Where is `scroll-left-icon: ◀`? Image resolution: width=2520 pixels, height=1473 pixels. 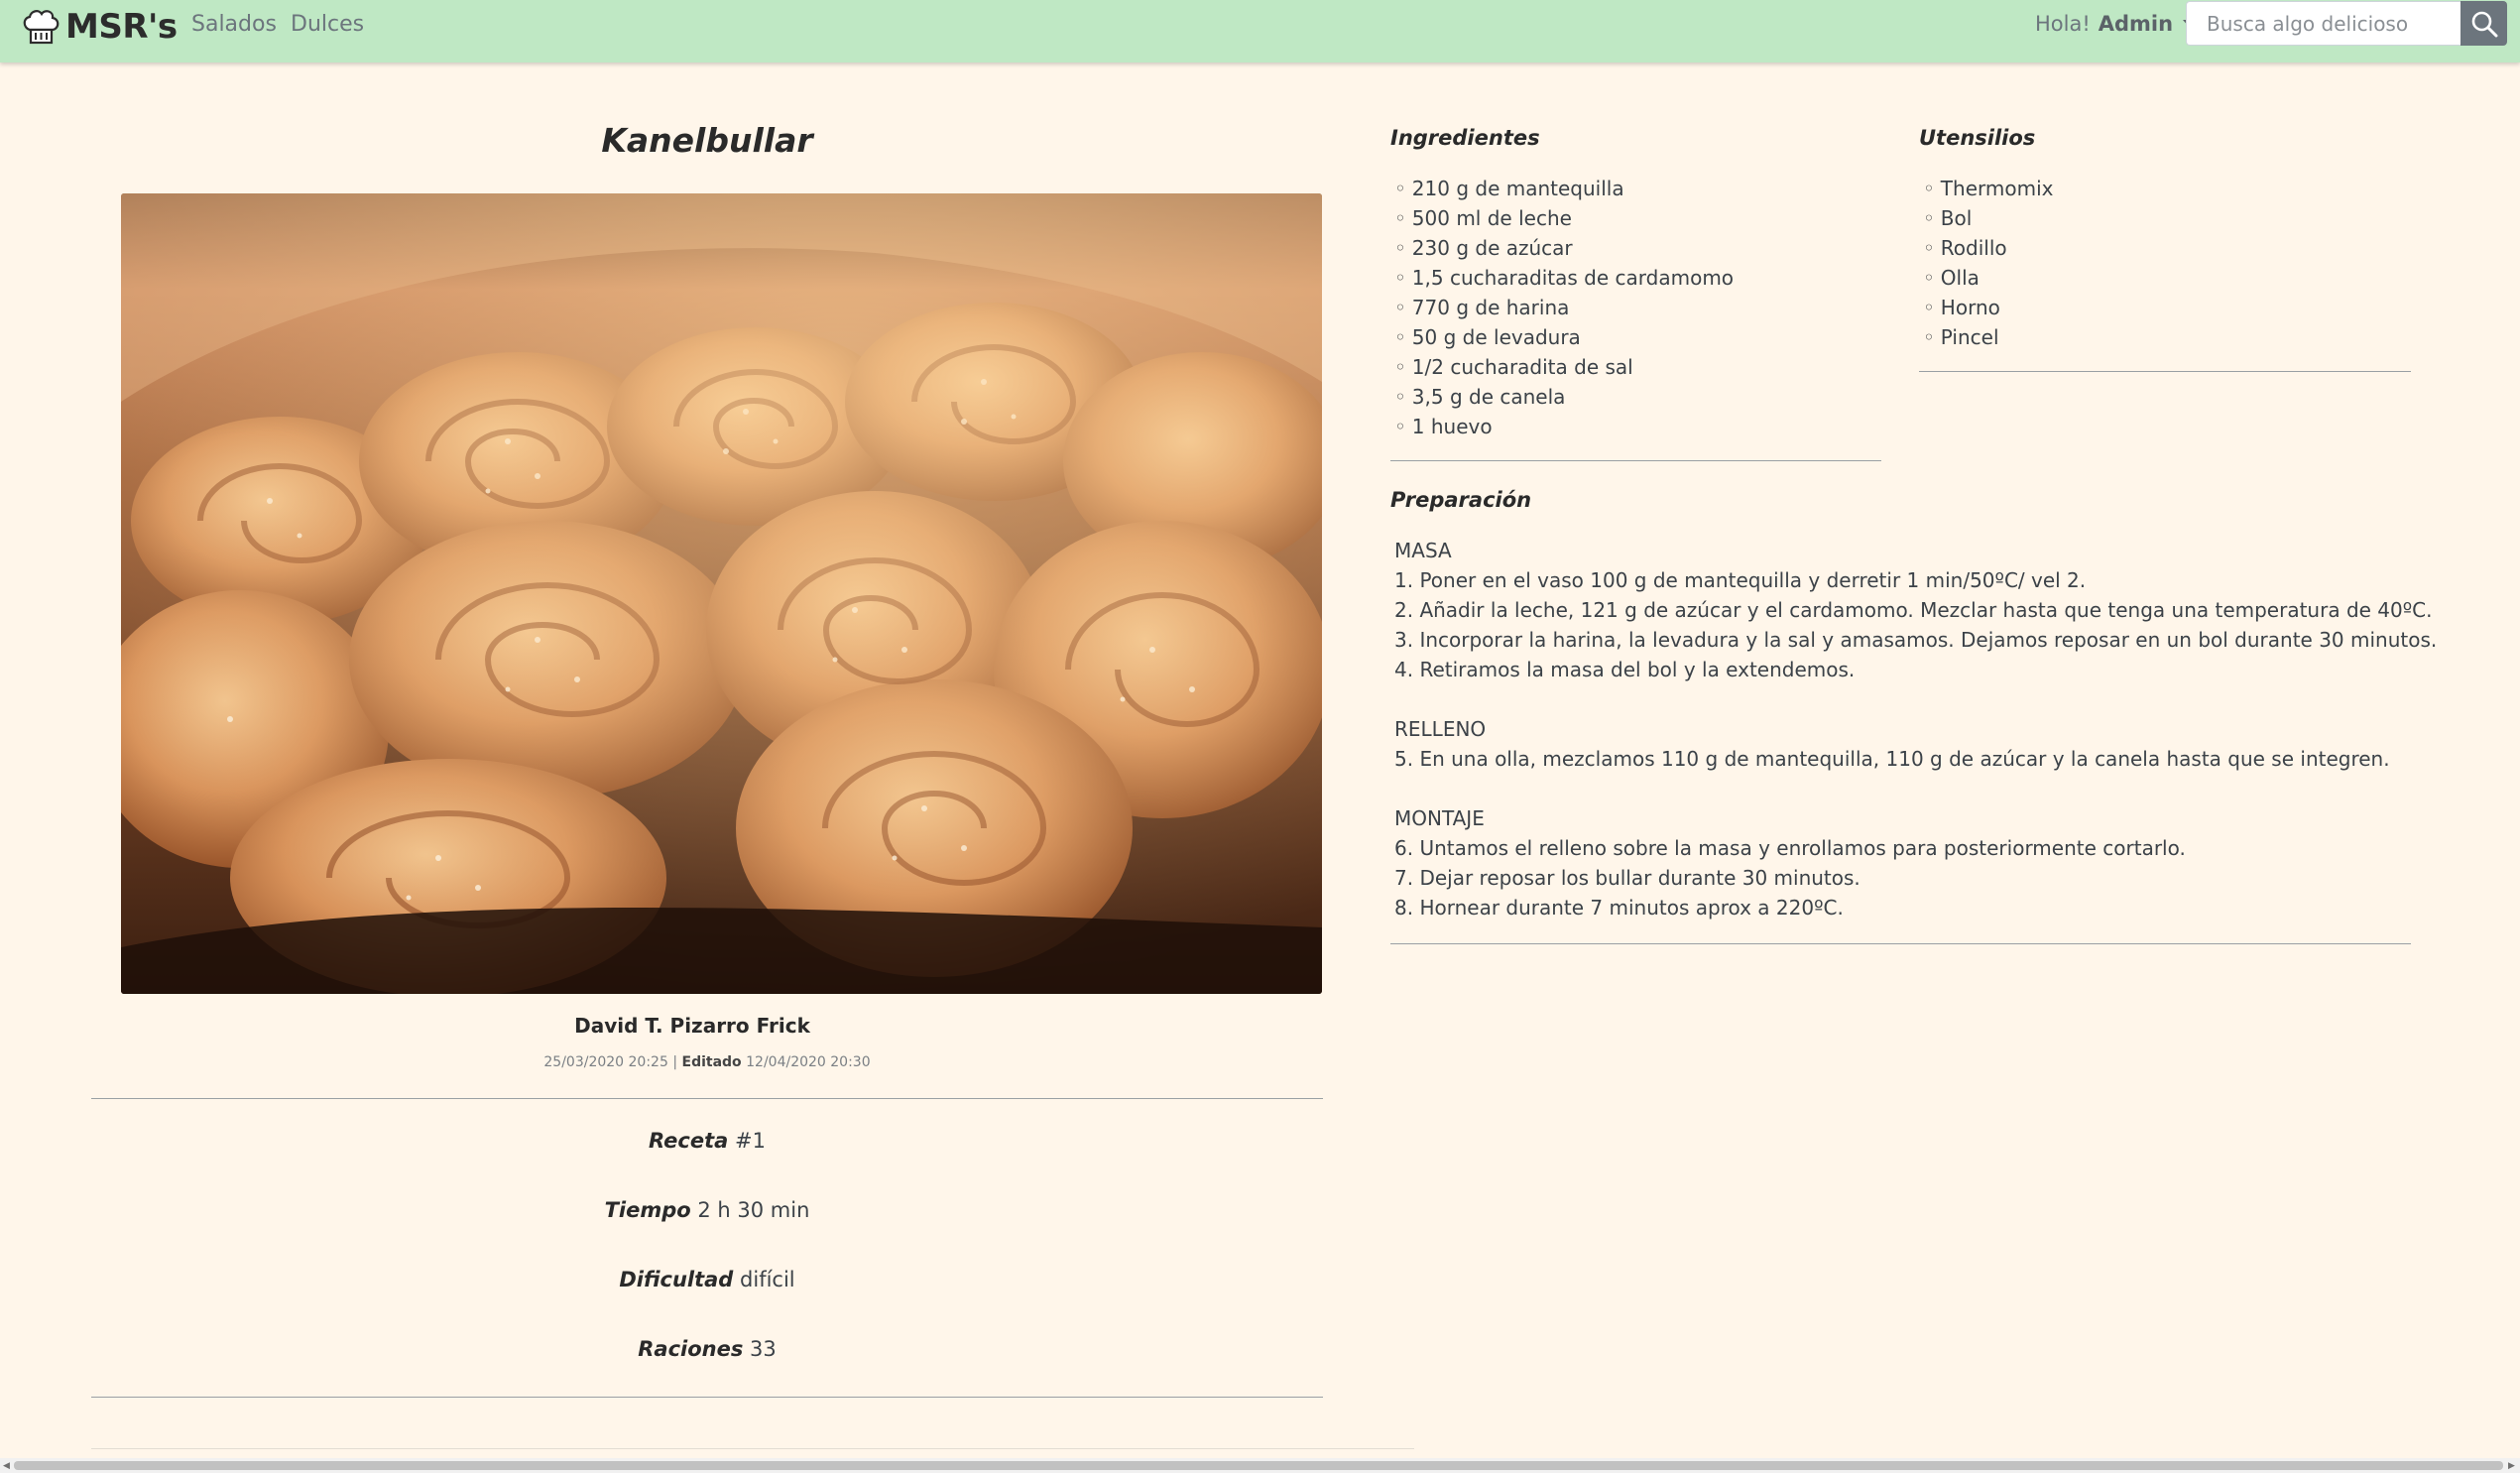 scroll-left-icon: ◀ is located at coordinates (6, 1466).